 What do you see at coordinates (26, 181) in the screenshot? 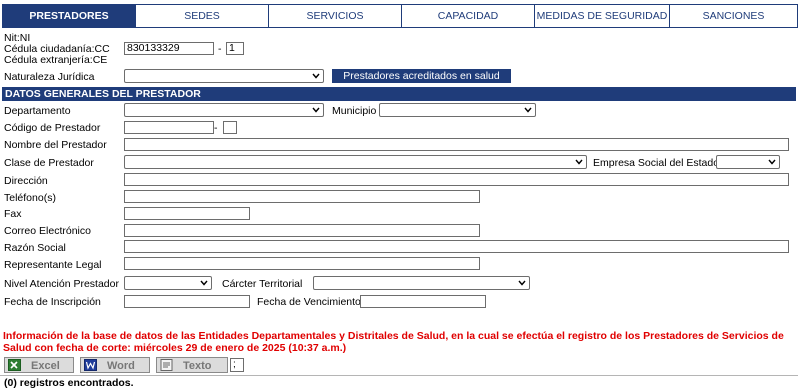
I see `direccion-label: Dirección` at bounding box center [26, 181].